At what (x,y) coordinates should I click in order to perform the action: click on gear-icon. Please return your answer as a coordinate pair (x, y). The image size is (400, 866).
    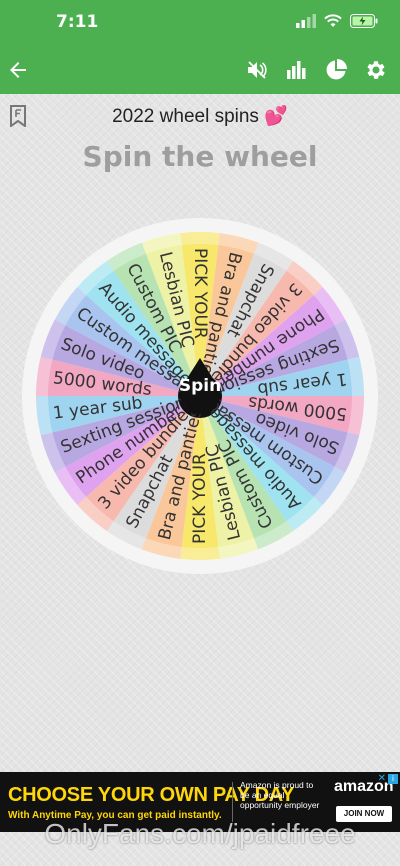
    Looking at the image, I should click on (376, 70).